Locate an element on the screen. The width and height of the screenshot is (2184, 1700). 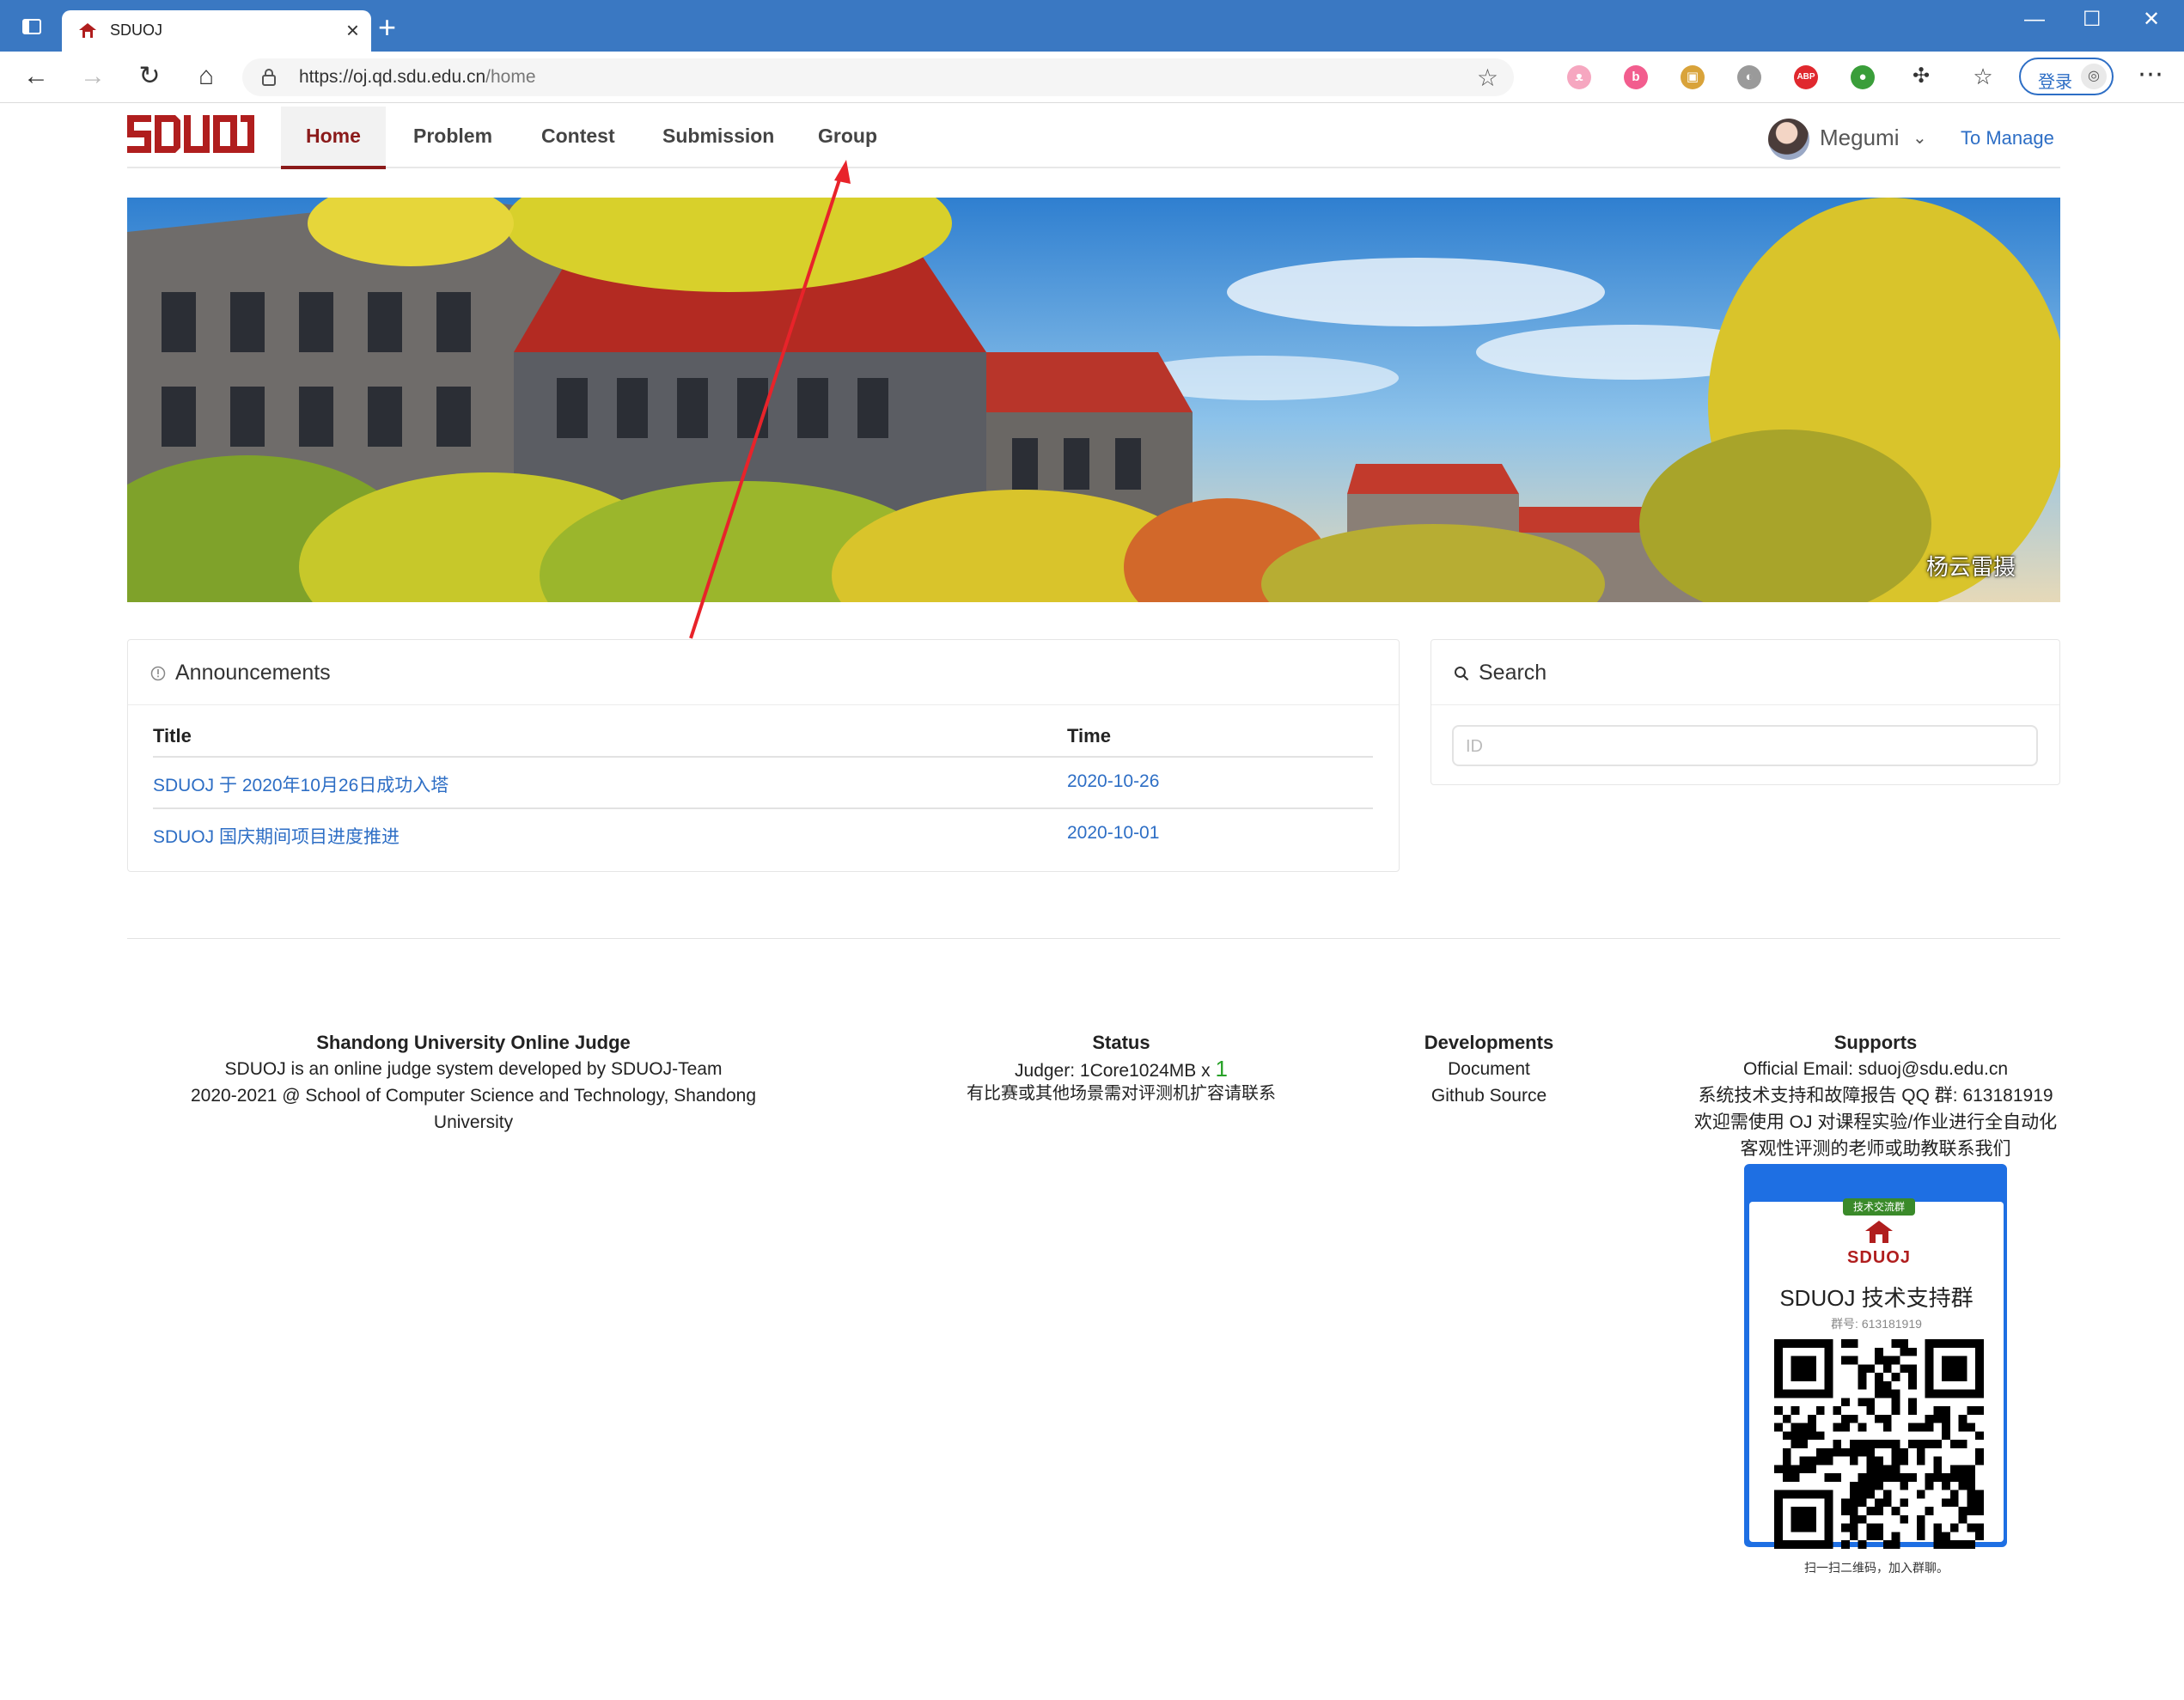
judger-count: 1 is located at coordinates (1221, 1069).